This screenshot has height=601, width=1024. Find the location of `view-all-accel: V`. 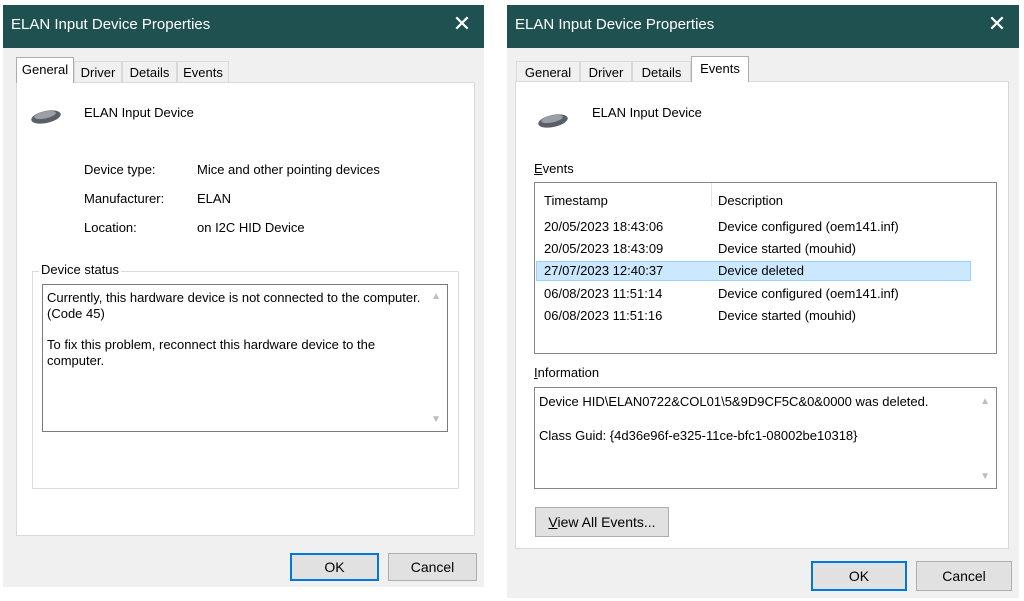

view-all-accel: V is located at coordinates (553, 522).